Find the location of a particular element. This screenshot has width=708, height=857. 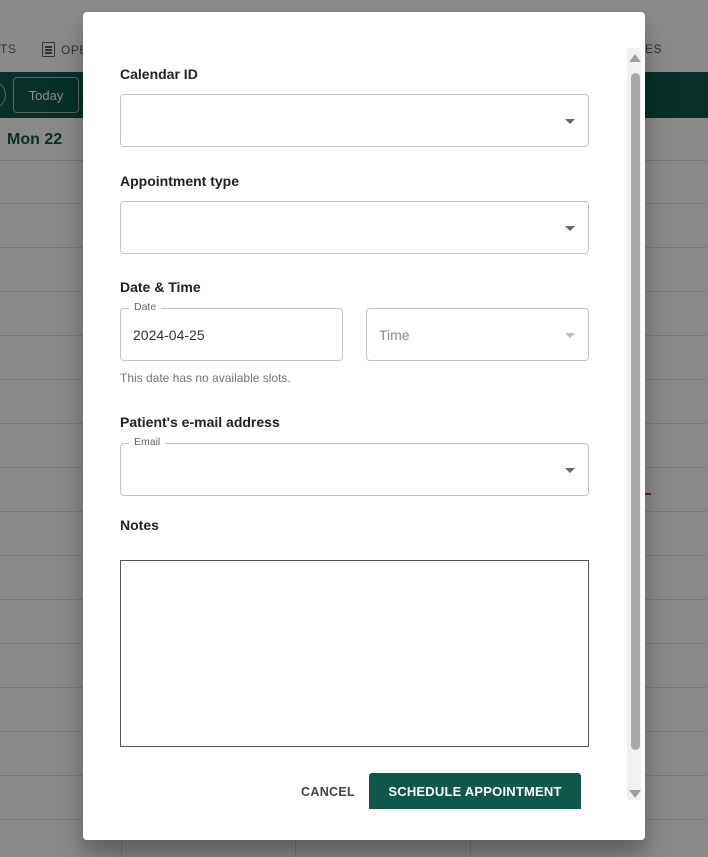

schedule-appointment-button: SCHEDULE APPOINTMENT is located at coordinates (475, 791).